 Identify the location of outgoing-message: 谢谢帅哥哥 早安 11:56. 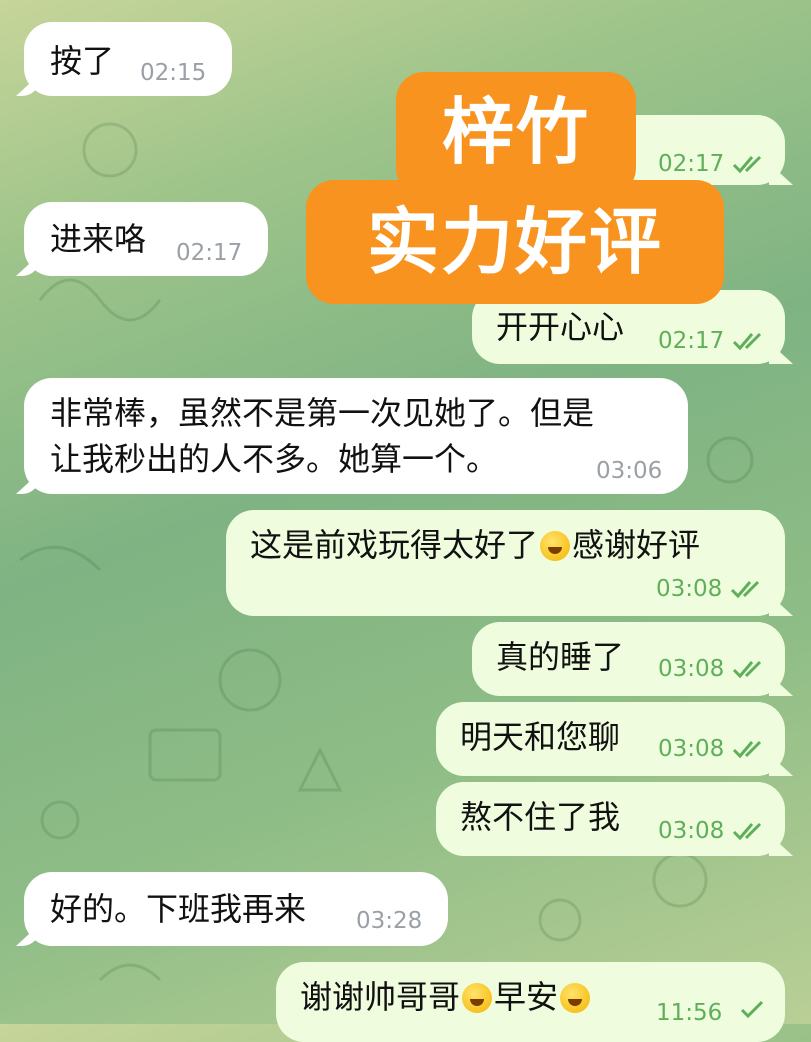
(530, 1002).